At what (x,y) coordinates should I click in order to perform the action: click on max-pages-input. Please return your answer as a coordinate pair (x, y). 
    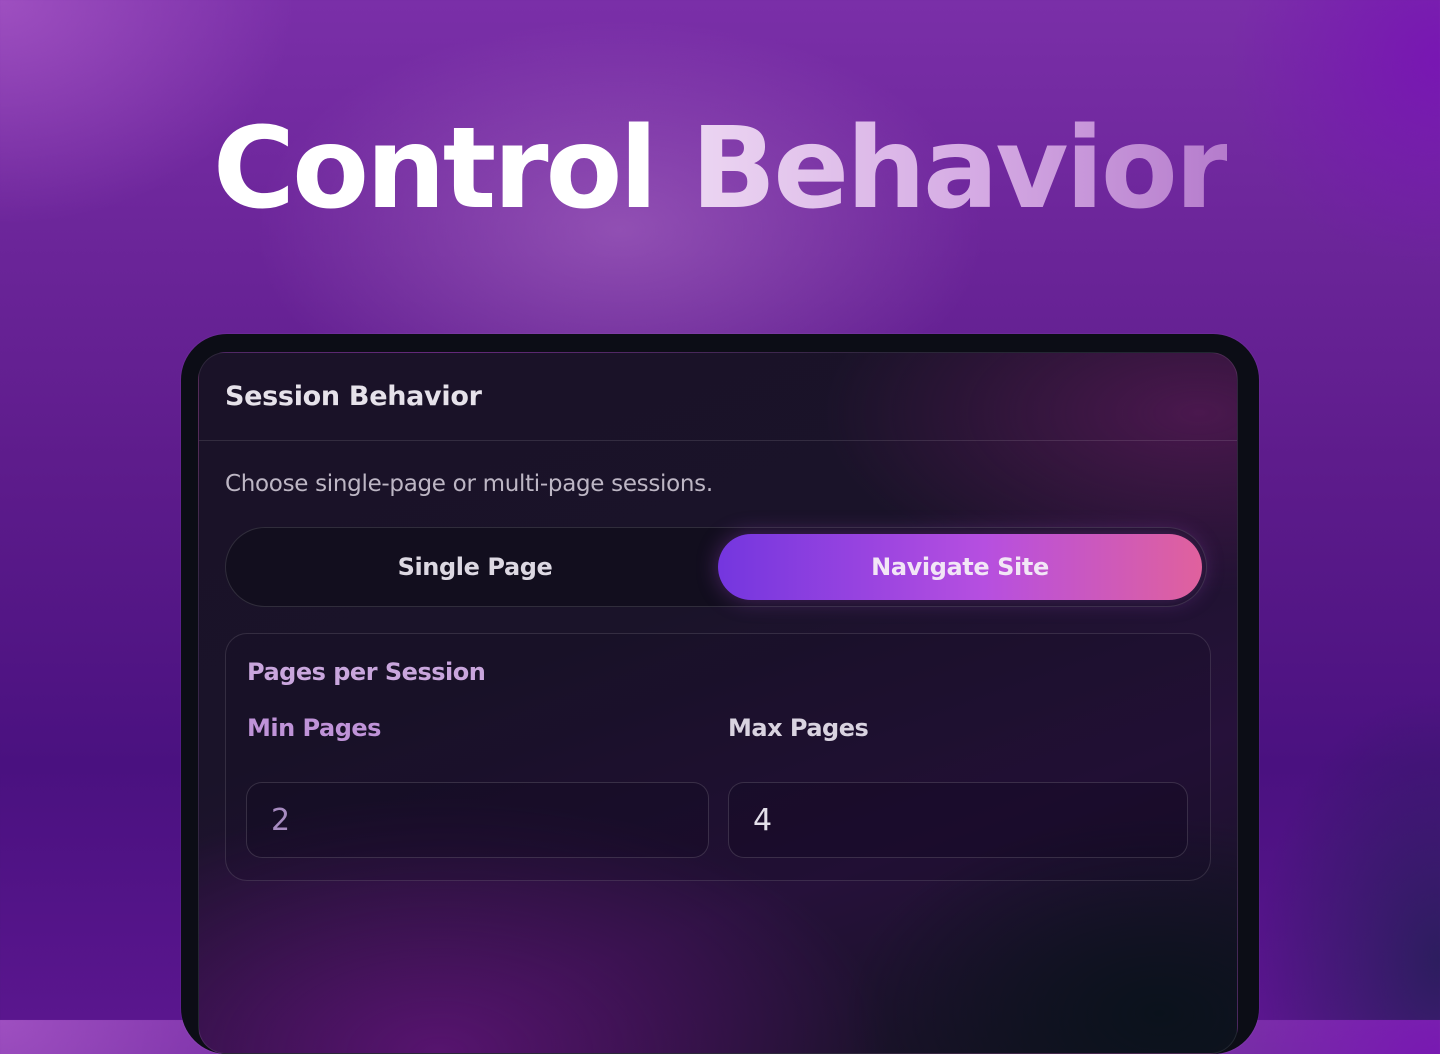
    Looking at the image, I should click on (958, 820).